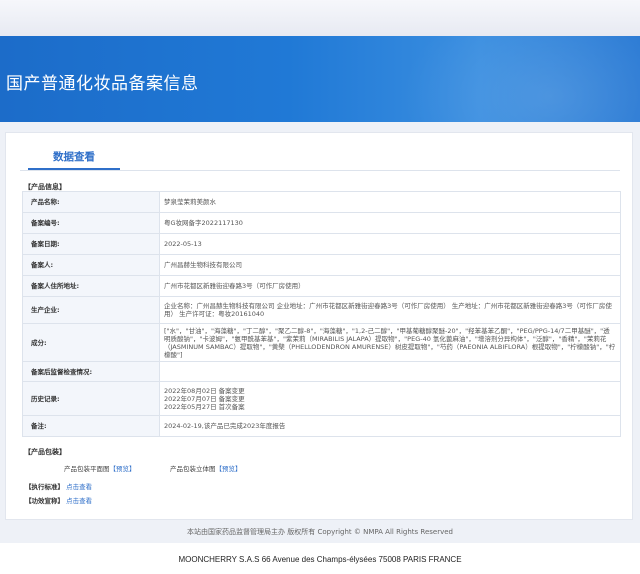  Describe the element at coordinates (44, 487) in the screenshot. I see `section-standard: 【执行标准】` at that location.